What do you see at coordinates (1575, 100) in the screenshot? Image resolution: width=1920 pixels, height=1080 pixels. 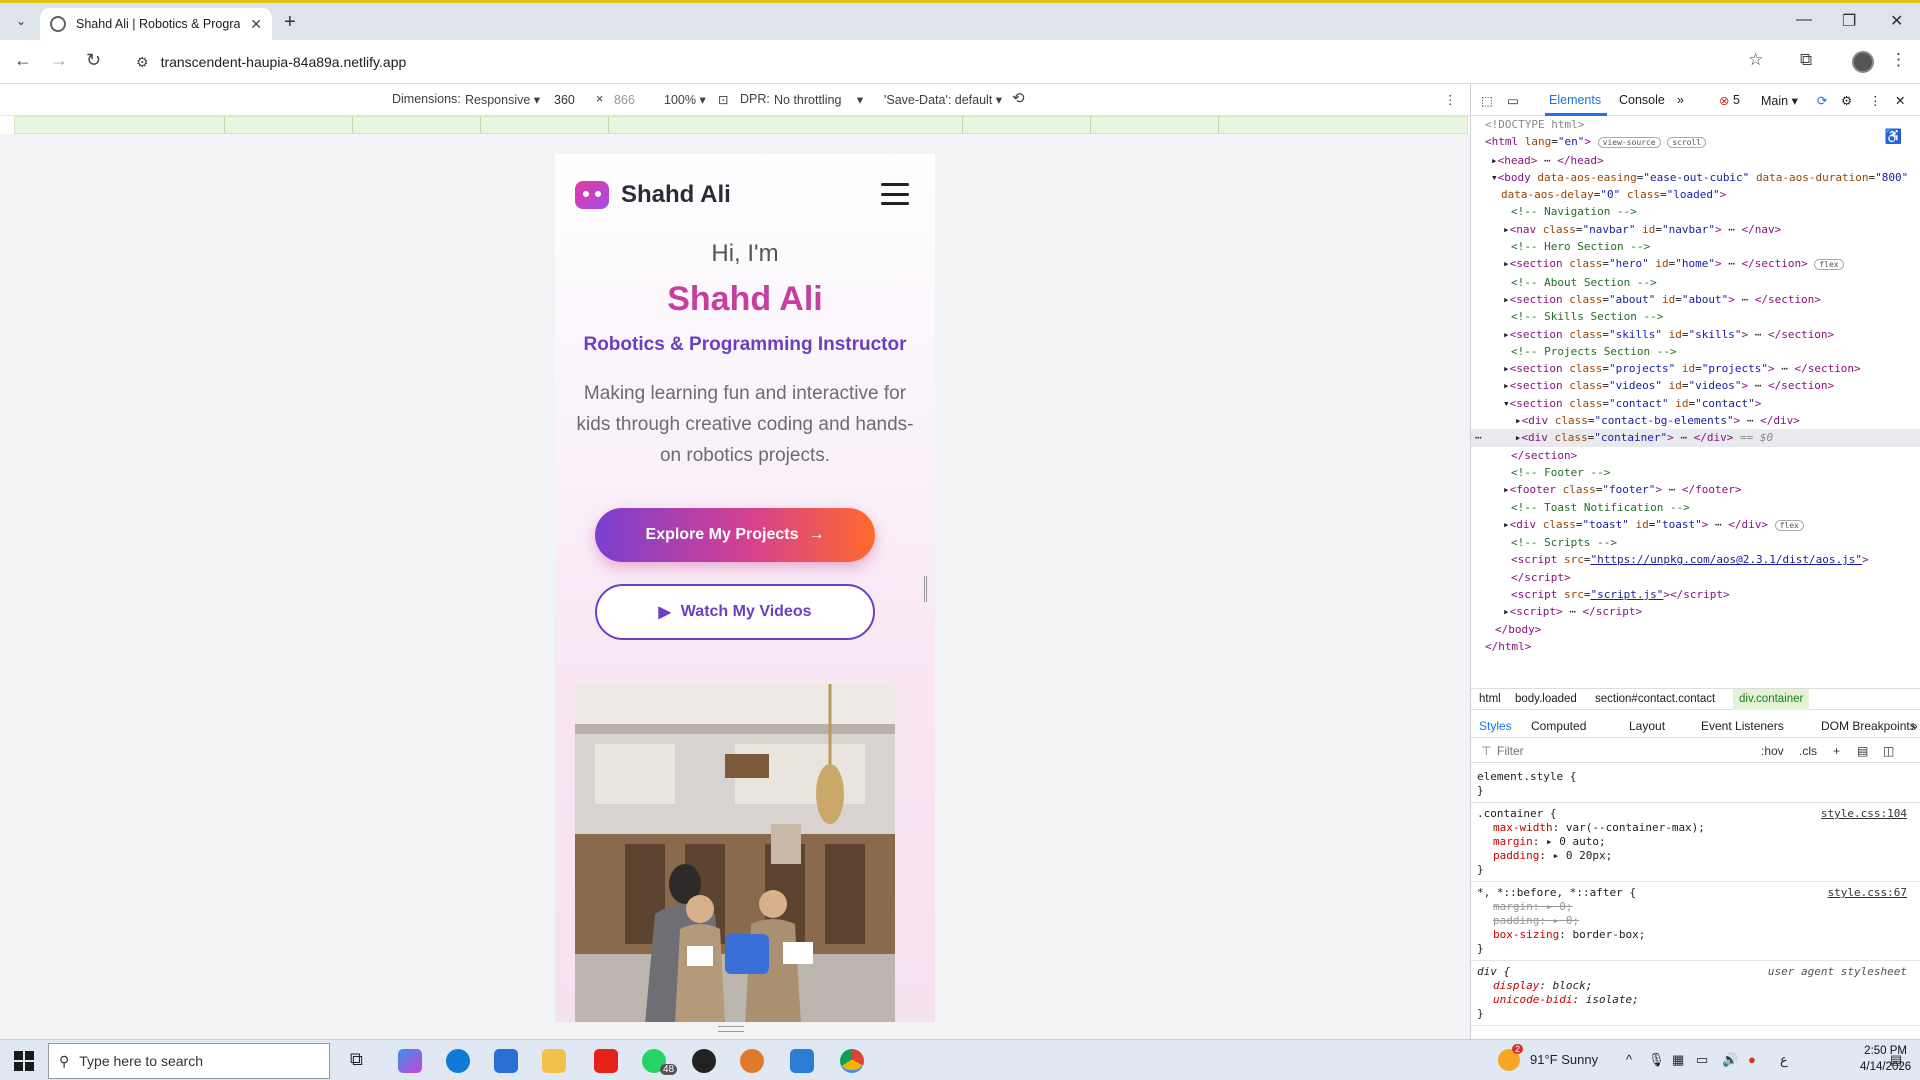 I see `tab-elements: Elements` at bounding box center [1575, 100].